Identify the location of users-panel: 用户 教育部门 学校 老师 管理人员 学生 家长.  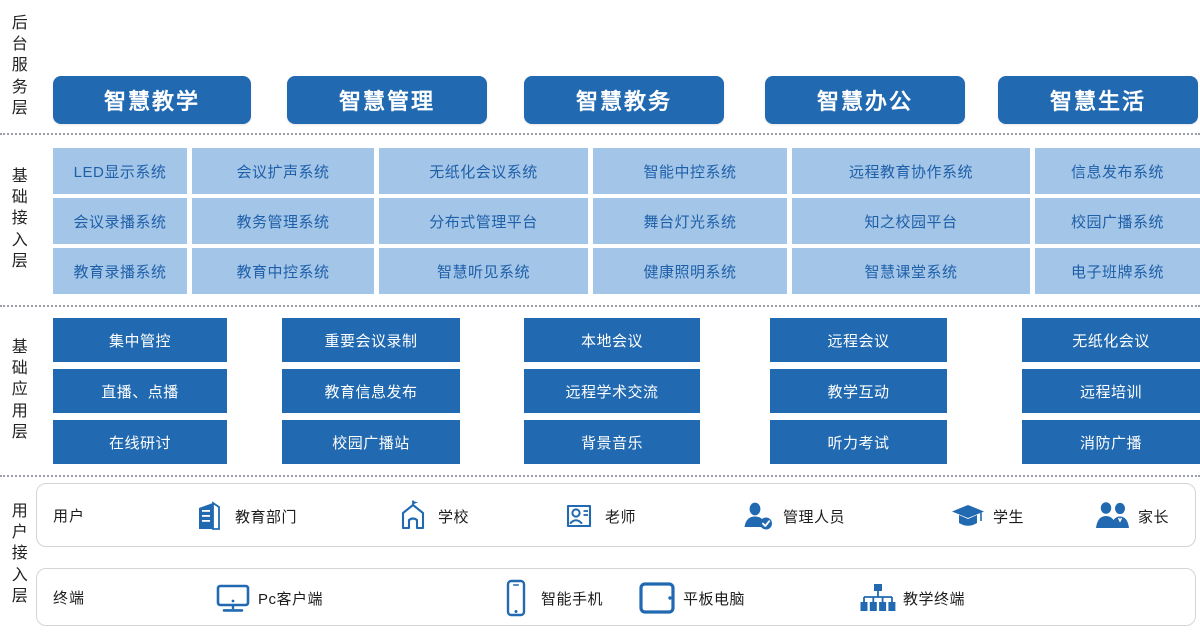
(616, 515).